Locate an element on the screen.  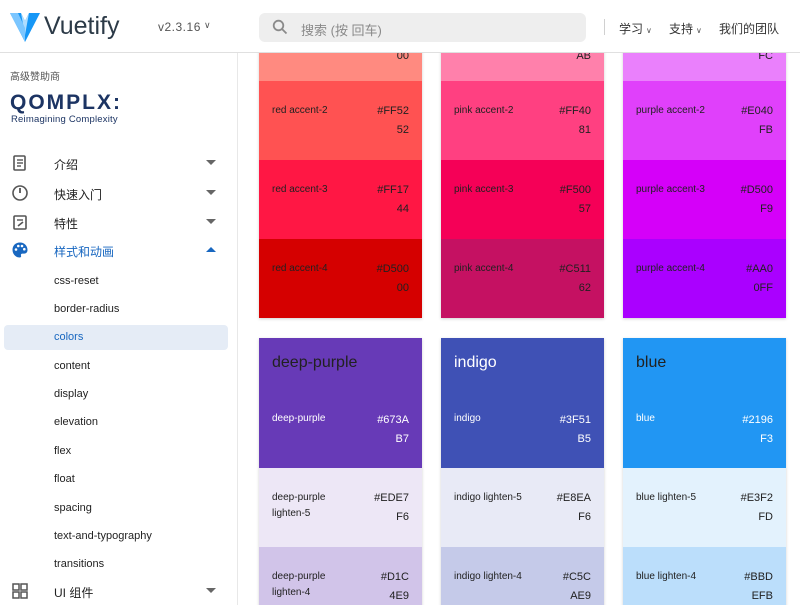
search-input: 搜索 (按 回车) is located at coordinates (341, 29).